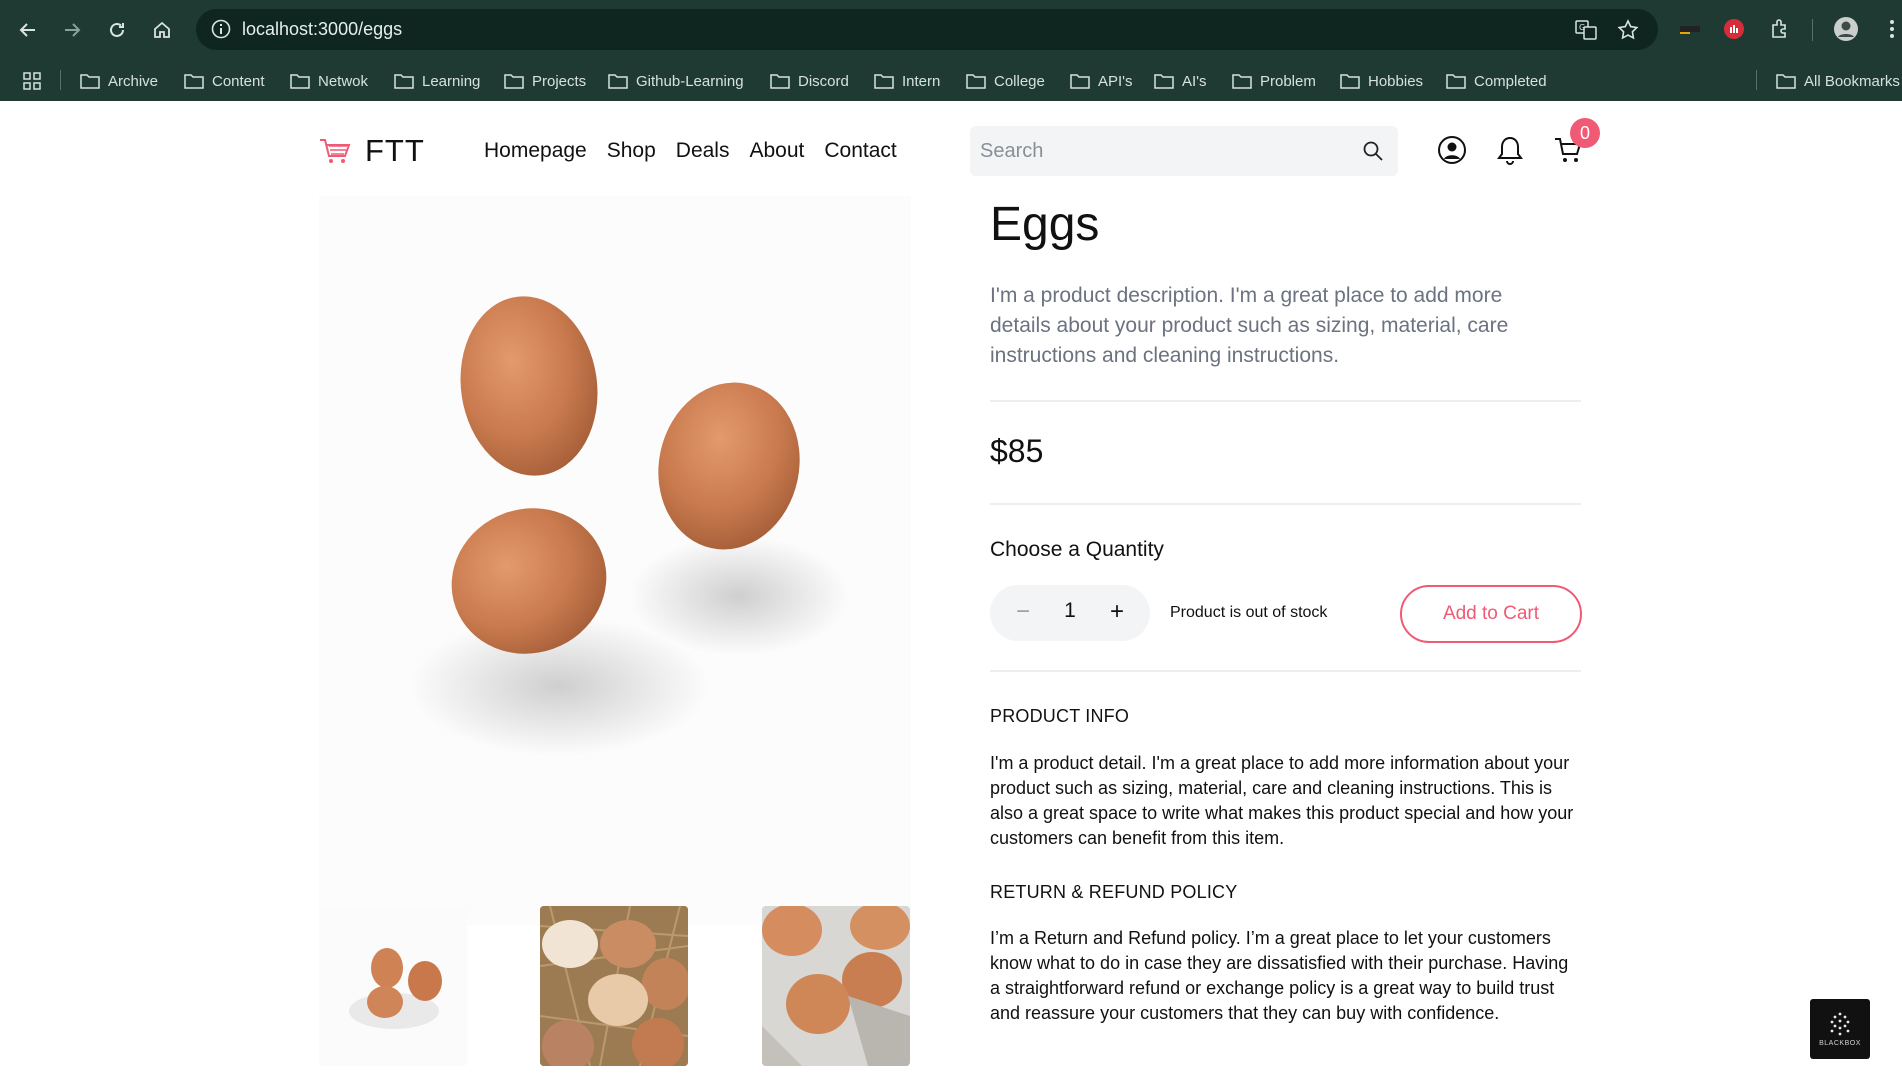 This screenshot has height=1082, width=1902. I want to click on bookmark-folder: API's, so click(1101, 81).